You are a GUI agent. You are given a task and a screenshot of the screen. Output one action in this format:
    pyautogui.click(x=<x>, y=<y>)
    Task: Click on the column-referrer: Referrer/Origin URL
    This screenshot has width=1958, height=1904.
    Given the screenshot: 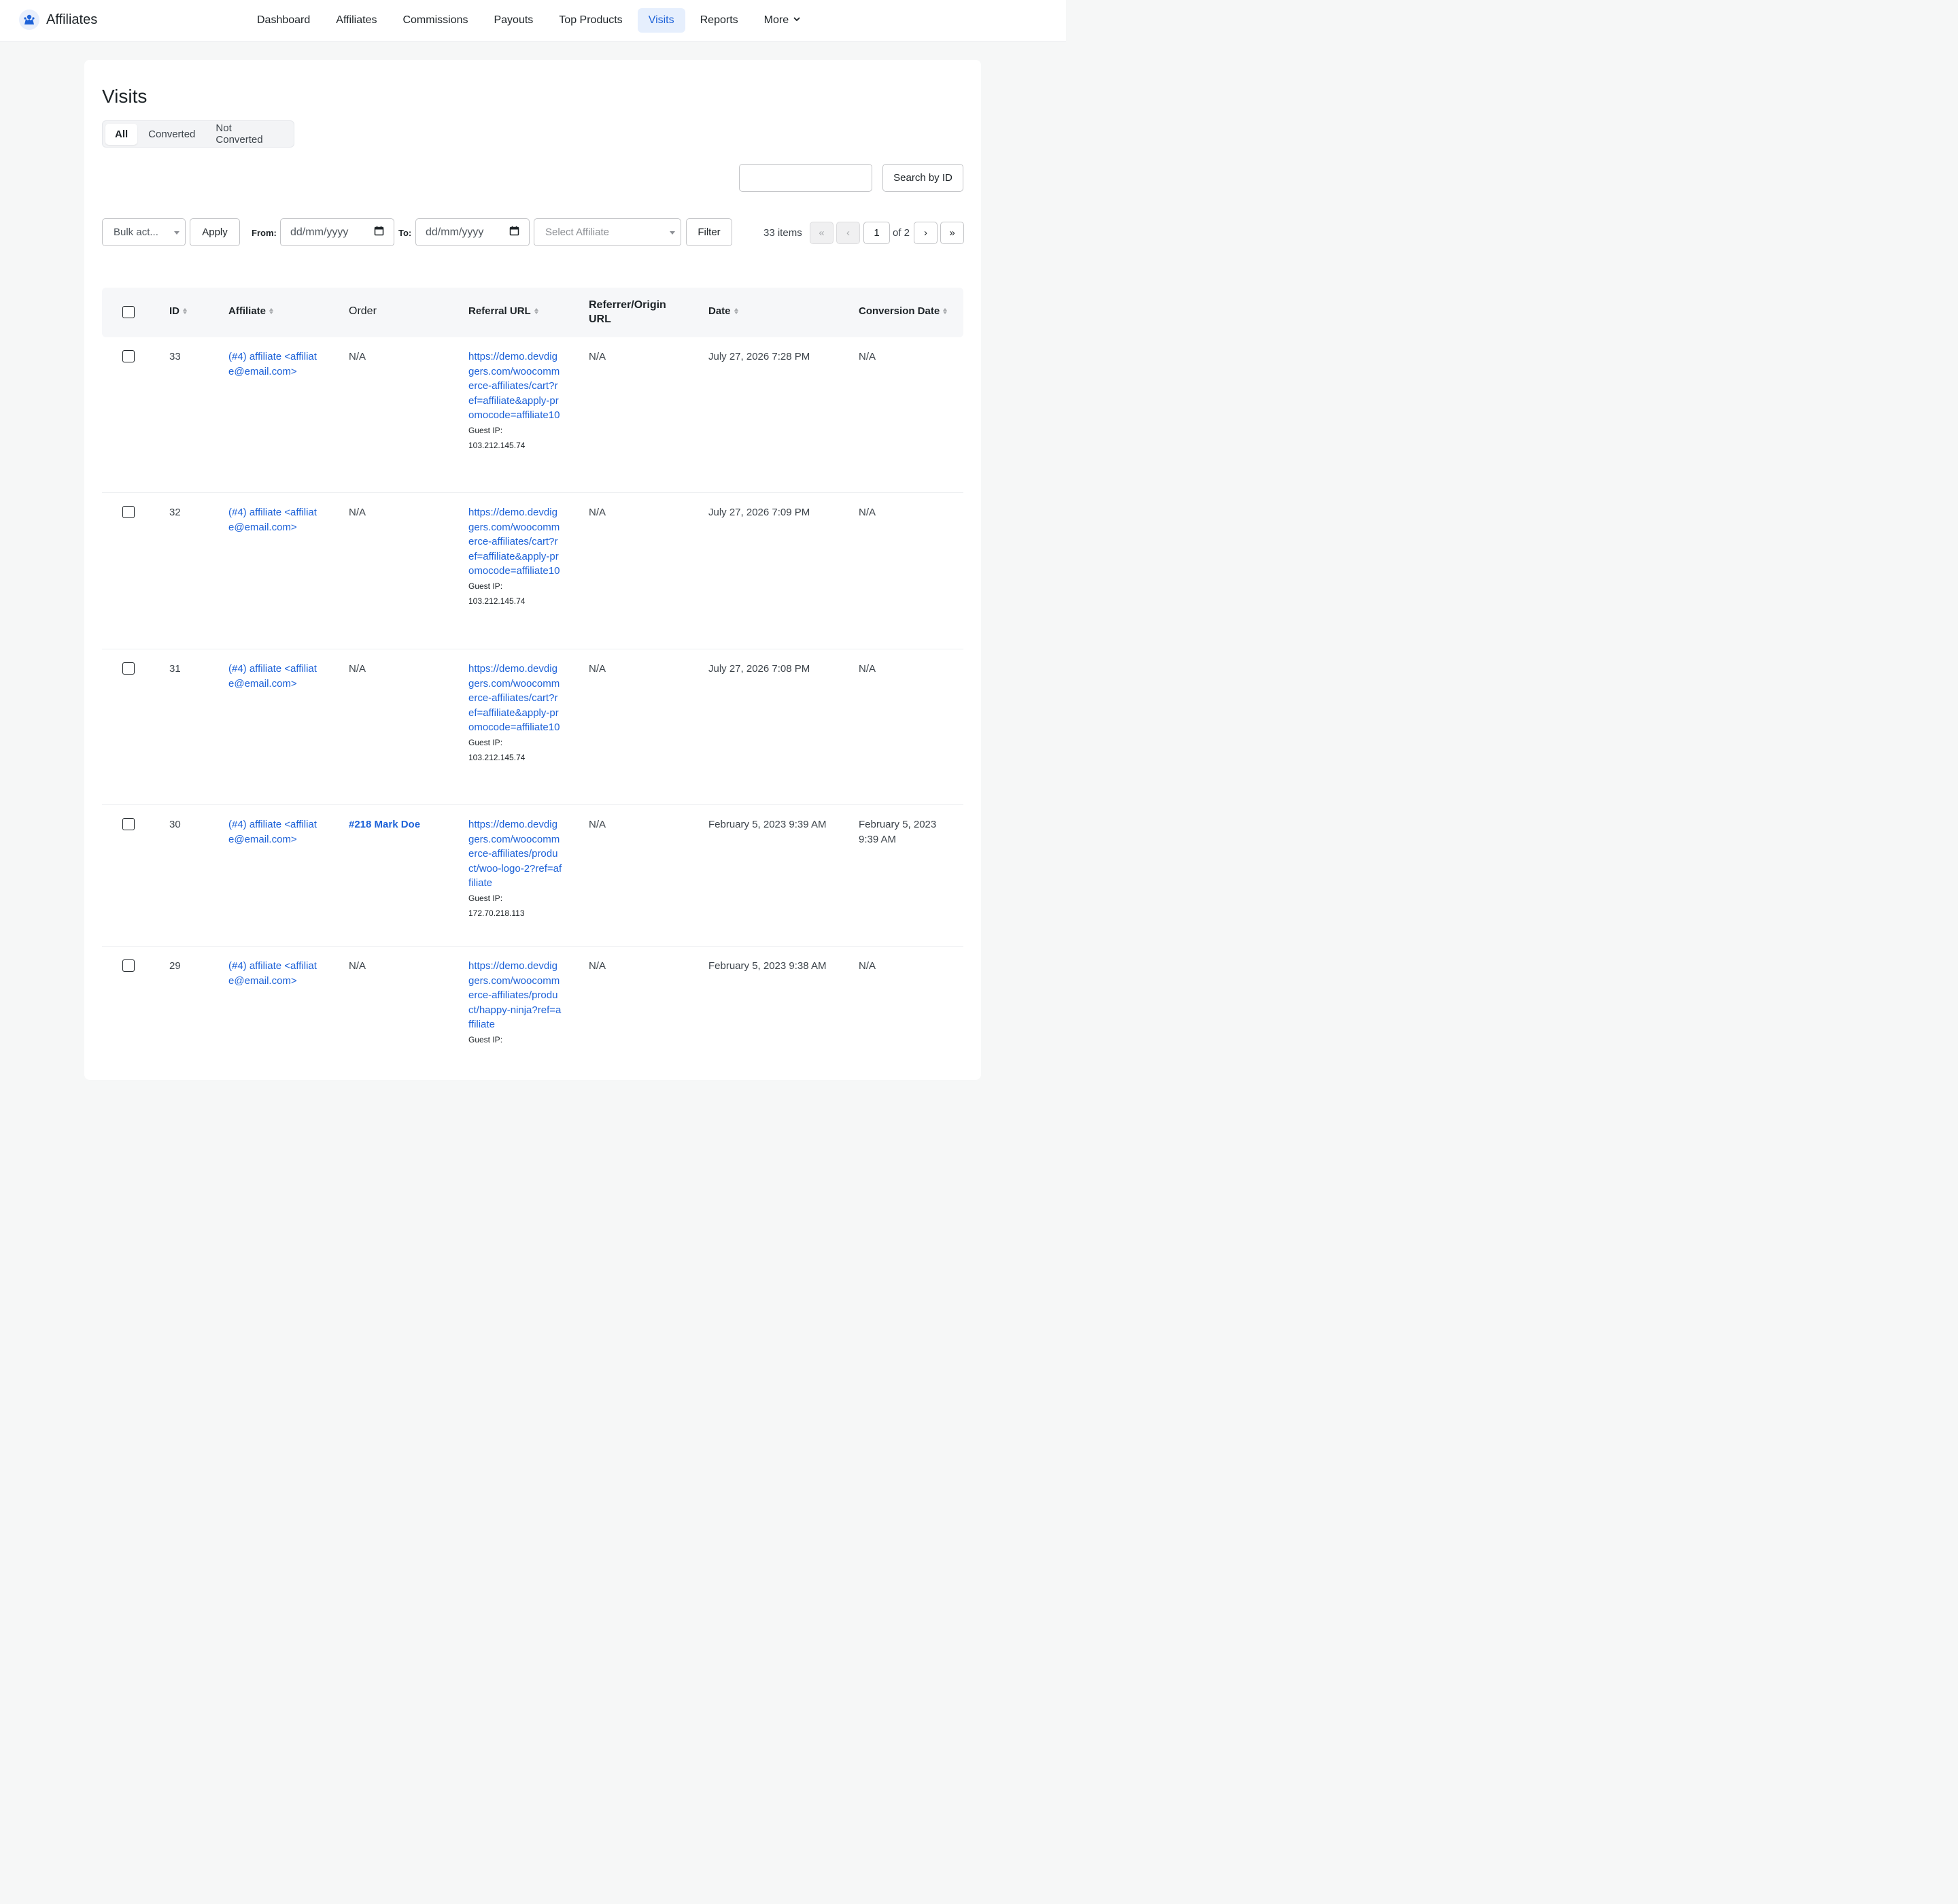 What is the action you would take?
    pyautogui.click(x=633, y=312)
    